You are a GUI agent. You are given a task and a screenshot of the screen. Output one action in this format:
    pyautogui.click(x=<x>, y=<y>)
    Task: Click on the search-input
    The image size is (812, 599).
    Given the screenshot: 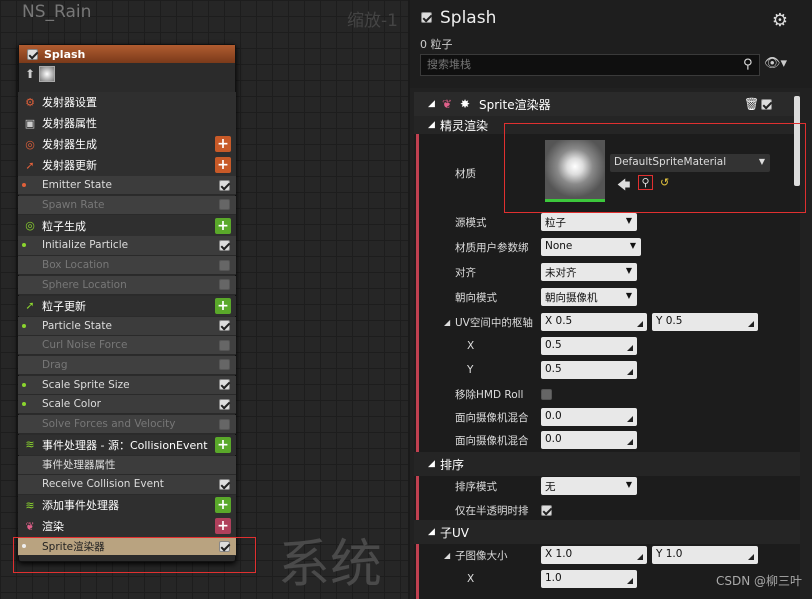 What is the action you would take?
    pyautogui.click(x=590, y=65)
    